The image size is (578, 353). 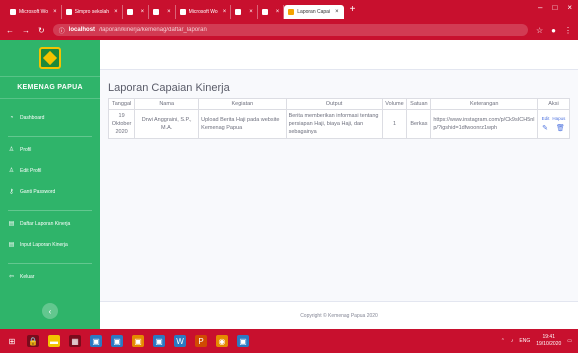 What do you see at coordinates (419, 124) in the screenshot?
I see `cell-satuan: Berkas` at bounding box center [419, 124].